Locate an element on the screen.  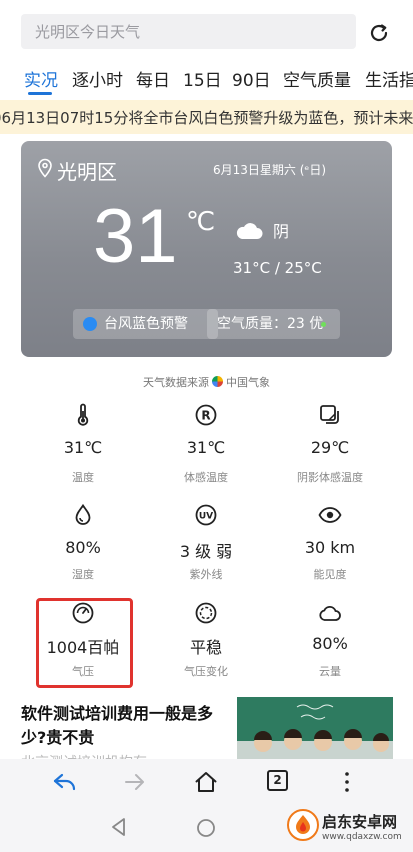
typhoon-warning-pill: 台风蓝色预警 is located at coordinates (145, 324).